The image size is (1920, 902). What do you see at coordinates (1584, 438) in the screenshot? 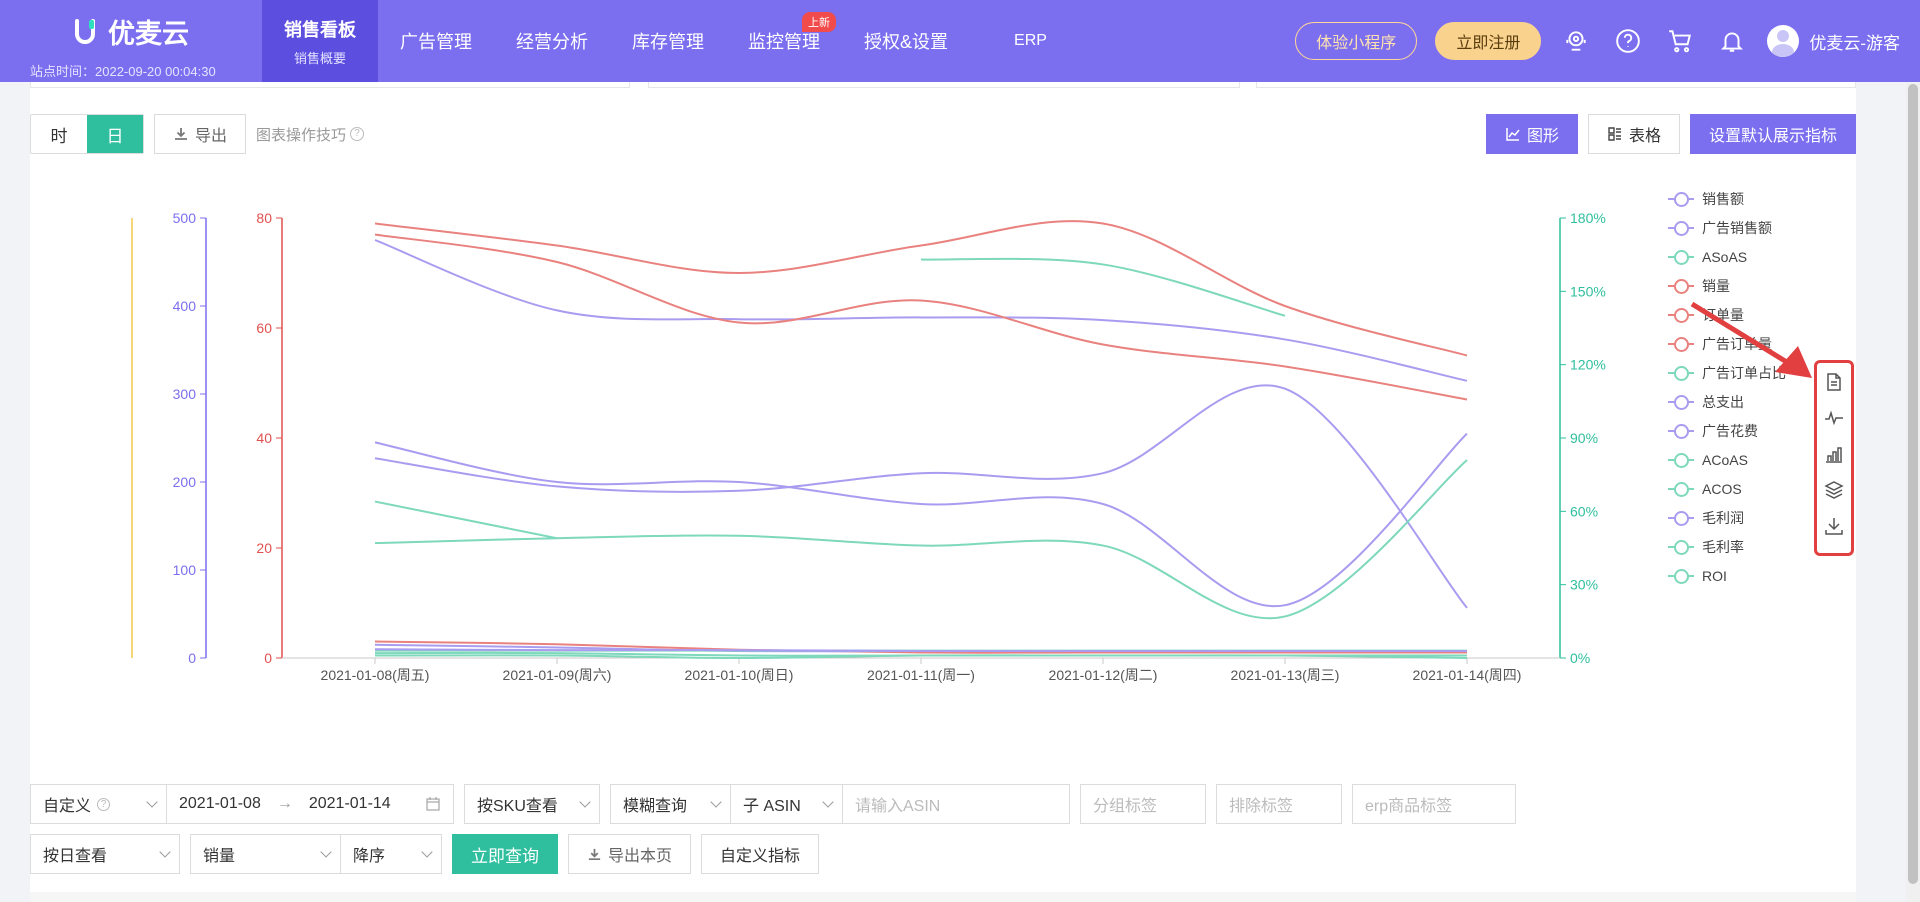
I see `y-tick-label: 90%` at bounding box center [1584, 438].